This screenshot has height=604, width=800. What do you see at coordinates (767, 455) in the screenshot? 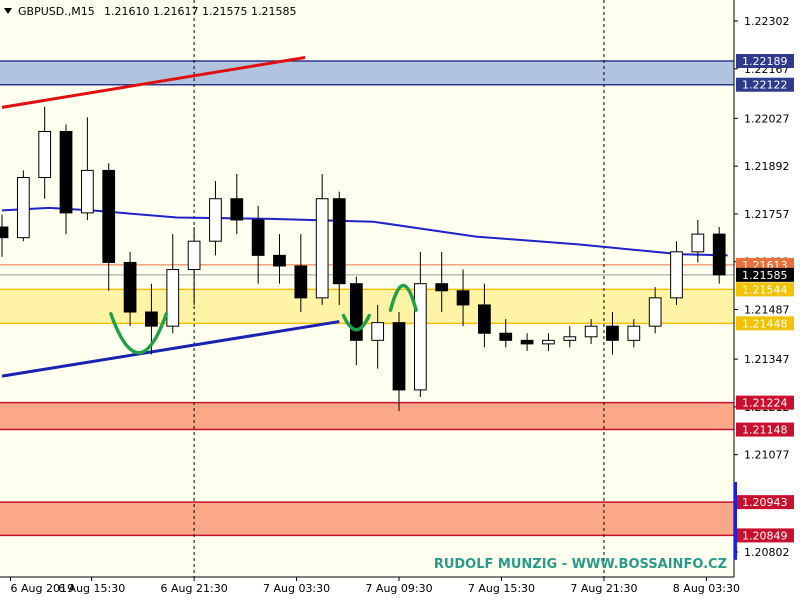
I see `y-tick-label-9: 1.21077` at bounding box center [767, 455].